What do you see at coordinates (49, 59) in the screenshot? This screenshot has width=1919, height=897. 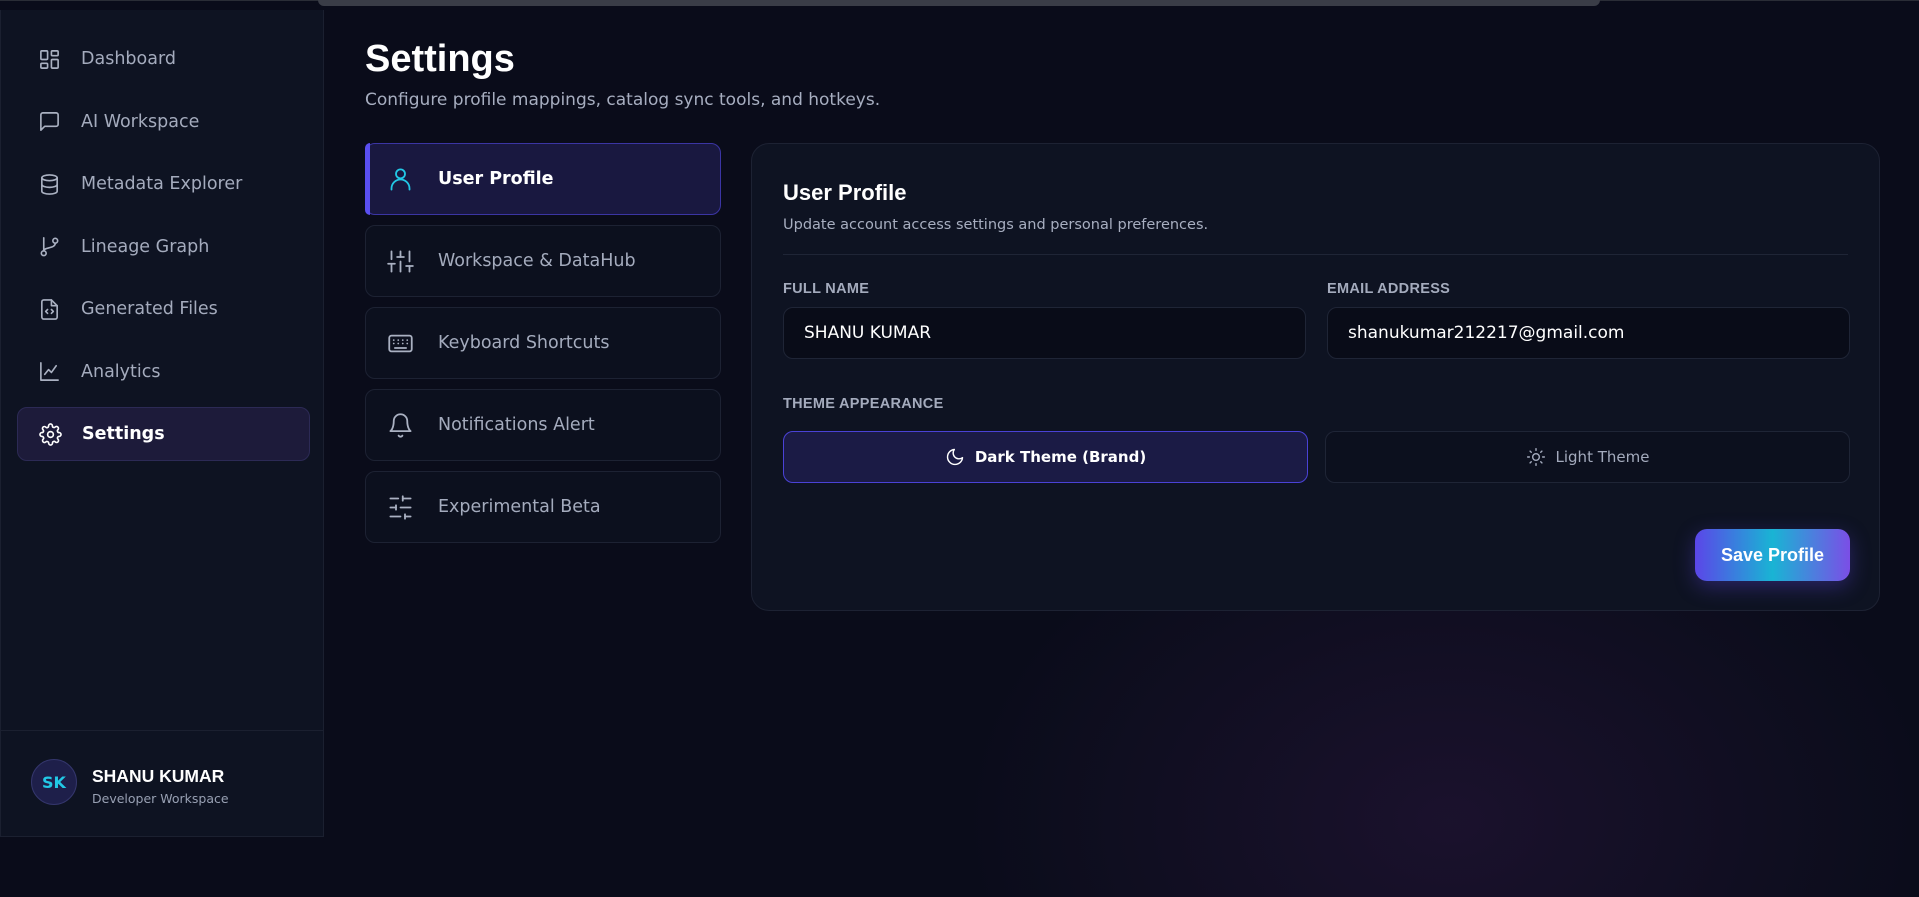 I see `dashboard-icon` at bounding box center [49, 59].